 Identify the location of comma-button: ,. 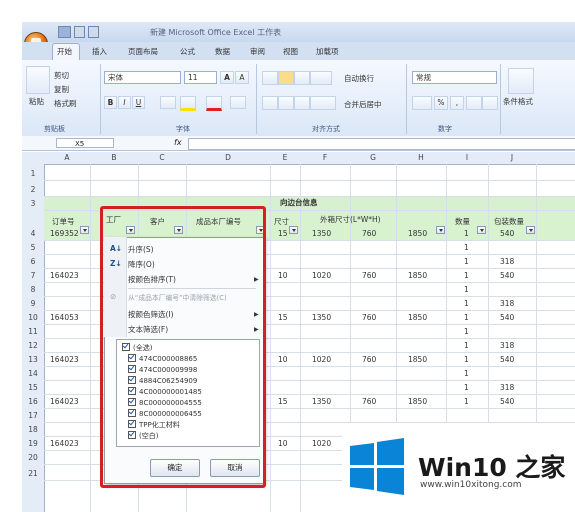
(457, 103).